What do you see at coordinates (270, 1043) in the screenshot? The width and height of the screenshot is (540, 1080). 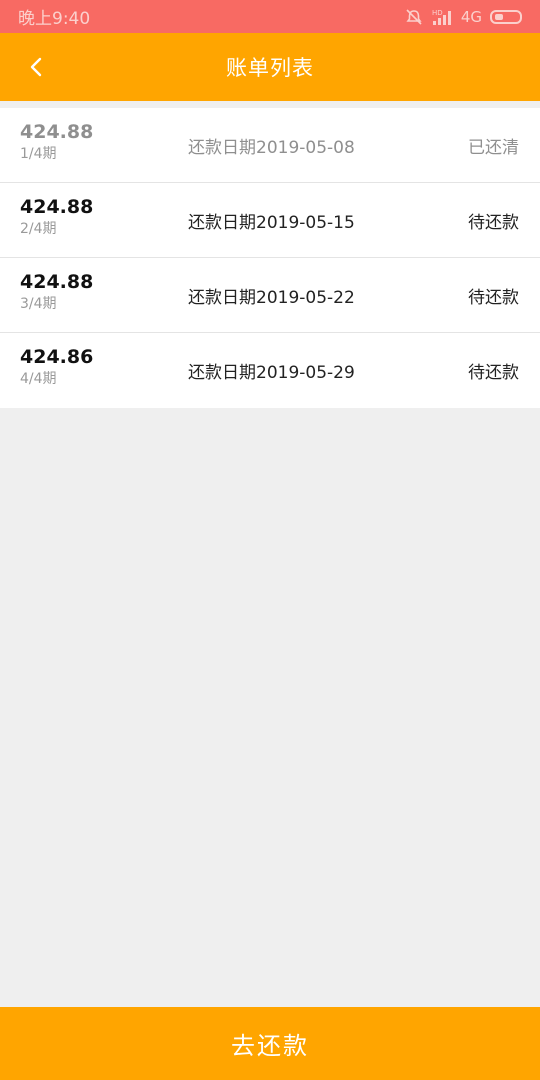 I see `repay-button: 去还款` at bounding box center [270, 1043].